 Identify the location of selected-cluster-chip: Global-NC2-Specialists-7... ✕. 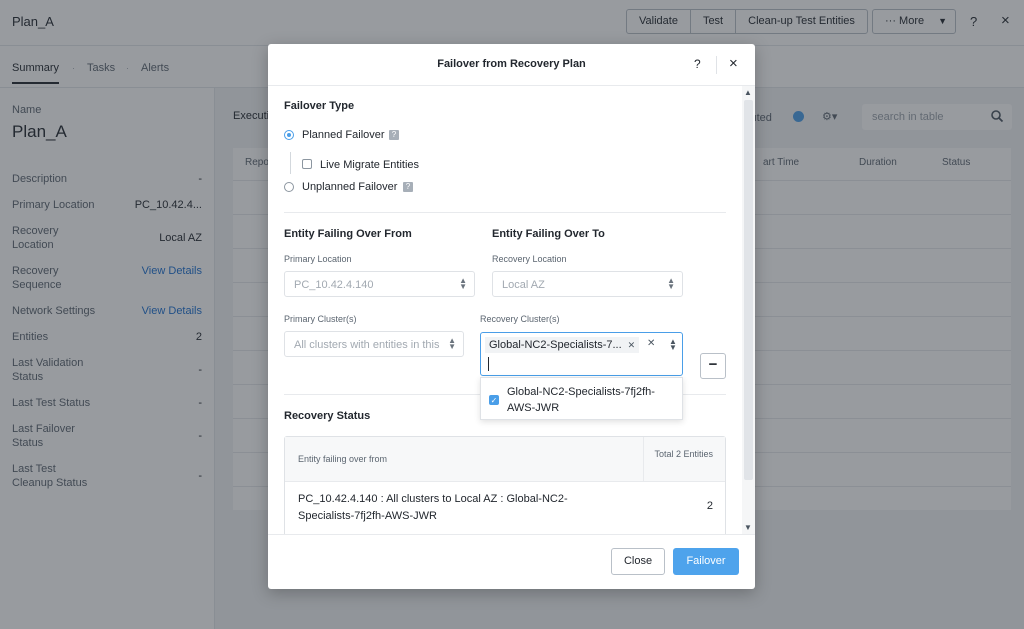
(562, 345).